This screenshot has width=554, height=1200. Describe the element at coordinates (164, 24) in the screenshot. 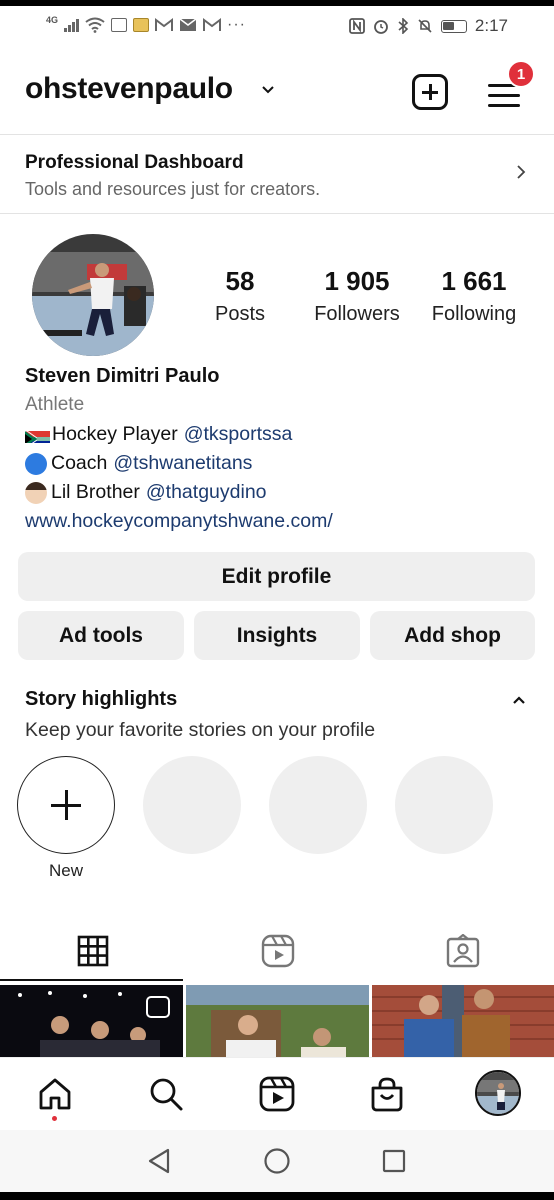

I see `gmail-icon` at that location.